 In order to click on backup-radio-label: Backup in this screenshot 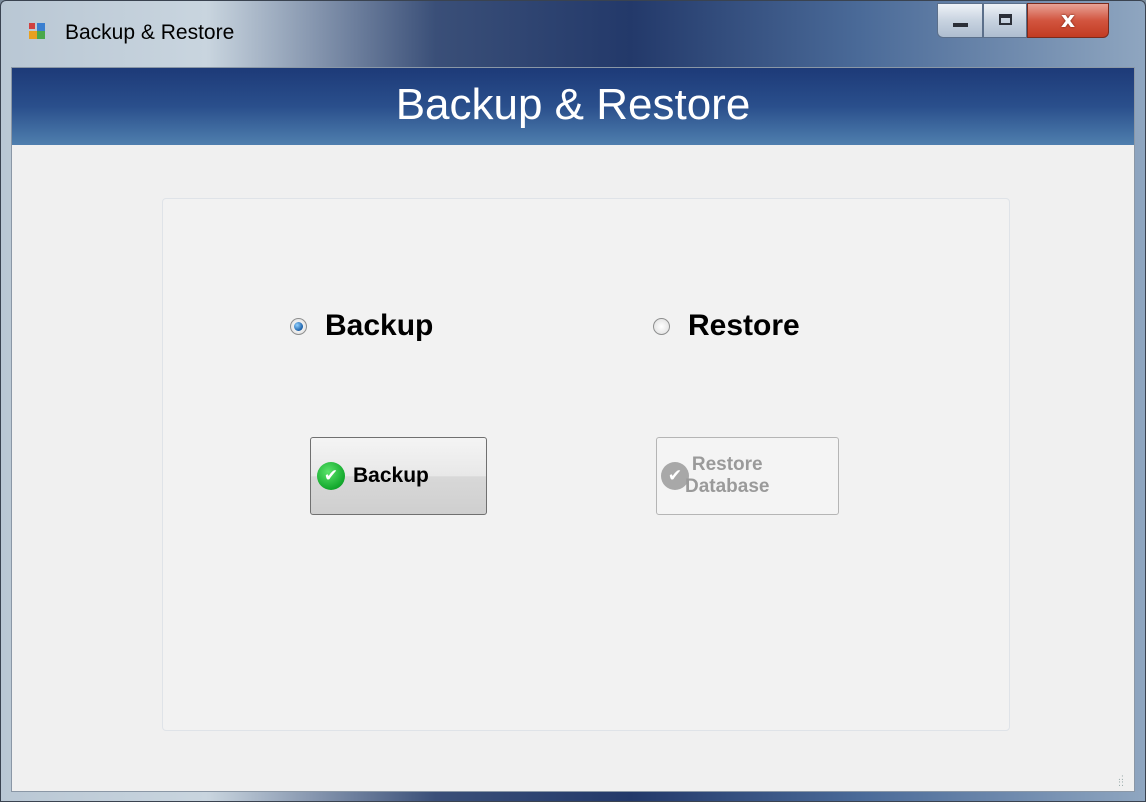, I will do `click(379, 326)`.